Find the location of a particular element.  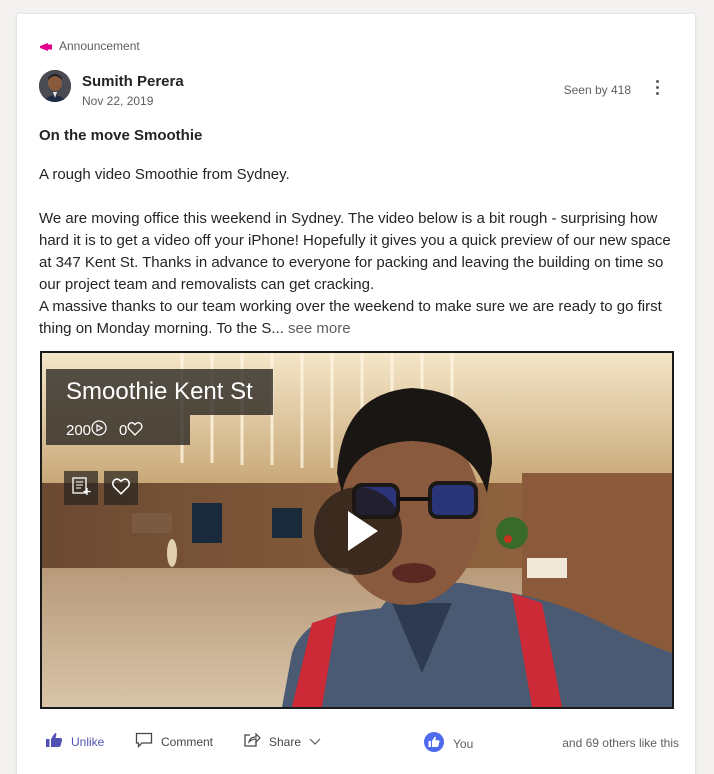

like-badge-icon is located at coordinates (434, 743).